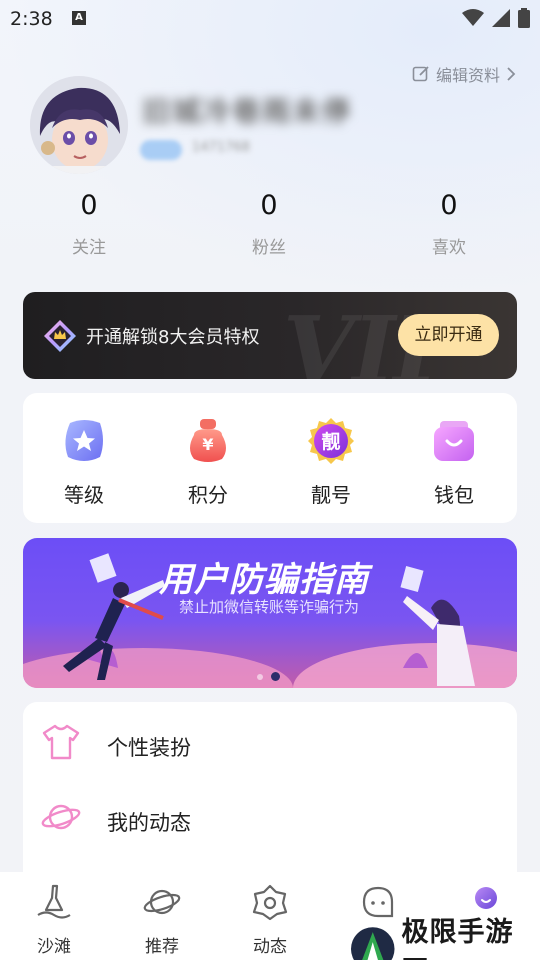  What do you see at coordinates (524, 18) in the screenshot?
I see `battery-icon` at bounding box center [524, 18].